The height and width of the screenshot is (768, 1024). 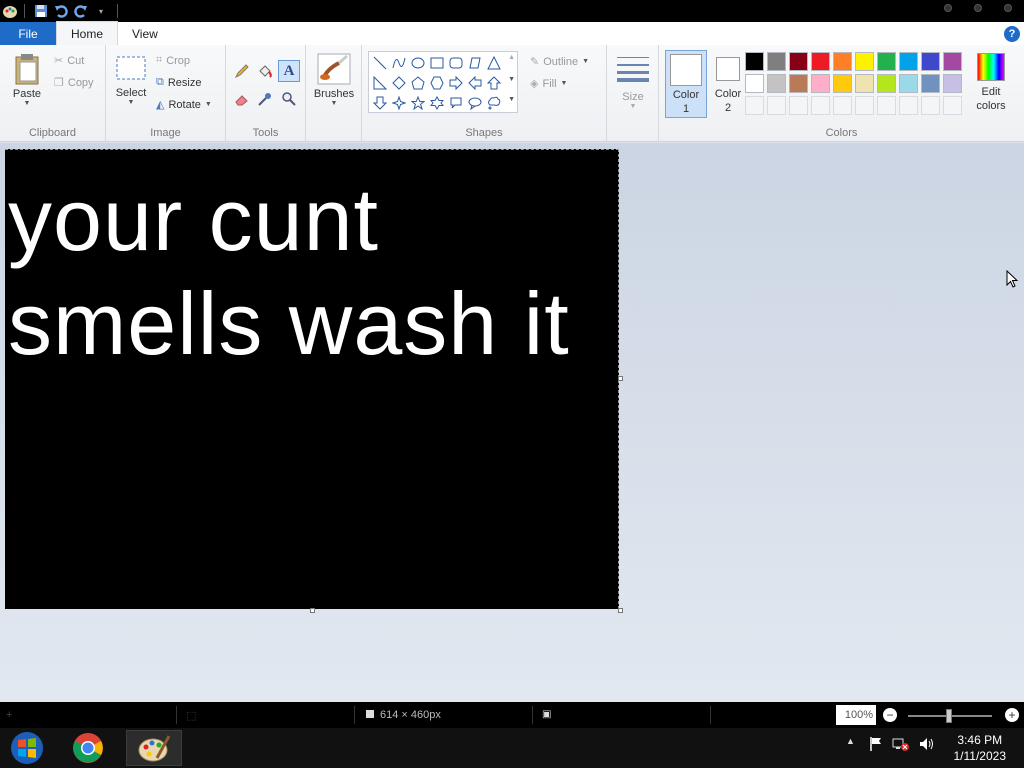 I want to click on oval-shape-icon, so click(x=418, y=63).